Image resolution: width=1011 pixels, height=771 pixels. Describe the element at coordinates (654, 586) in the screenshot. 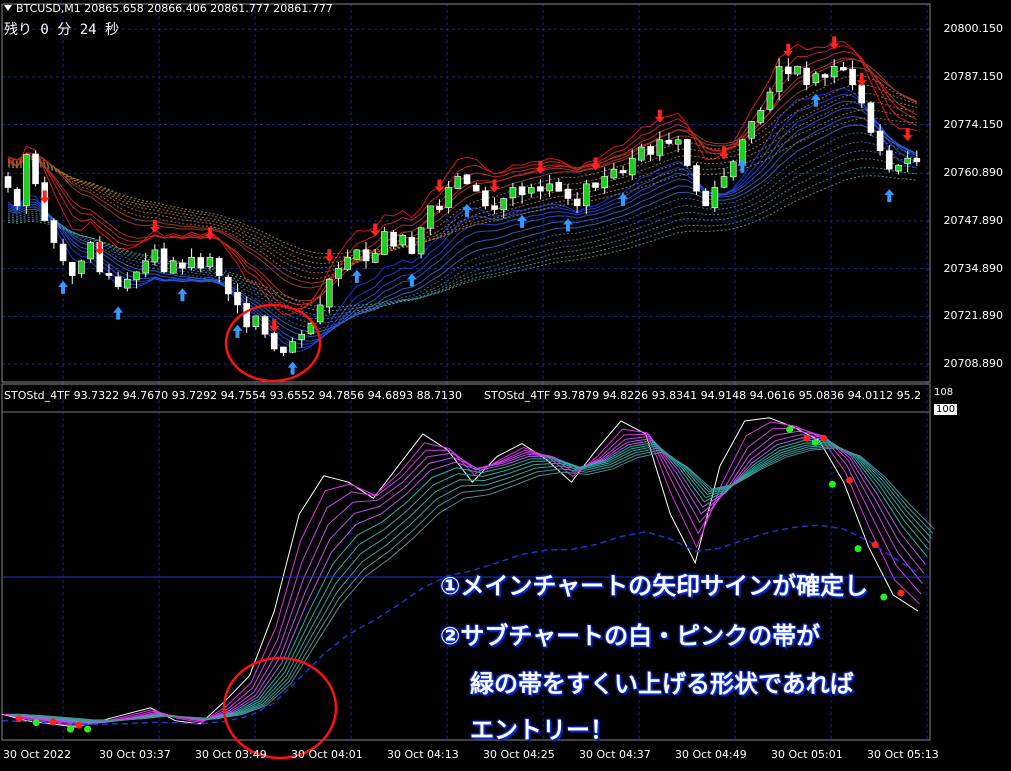

I see `annotation-line-1: ①メインチャートの矢印サインが確定し` at that location.